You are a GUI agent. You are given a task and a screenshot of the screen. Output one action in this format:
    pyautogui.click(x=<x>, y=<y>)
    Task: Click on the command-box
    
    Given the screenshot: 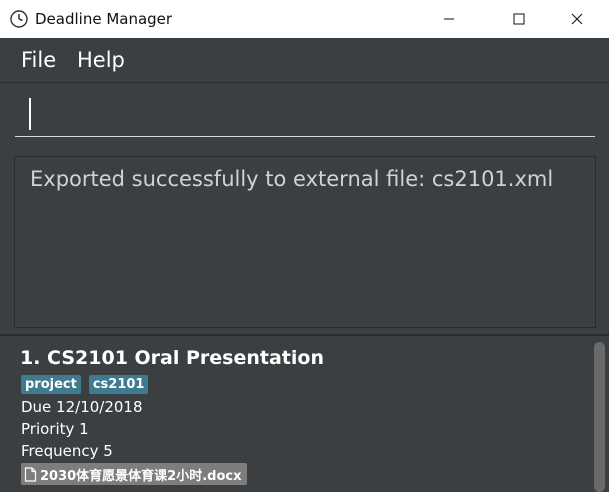 What is the action you would take?
    pyautogui.click(x=304, y=114)
    